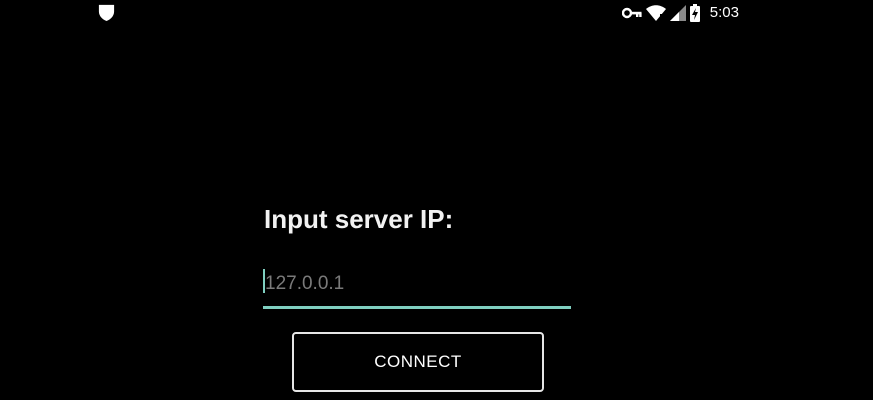 The height and width of the screenshot is (400, 873). What do you see at coordinates (655, 13) in the screenshot?
I see `wifi-icon` at bounding box center [655, 13].